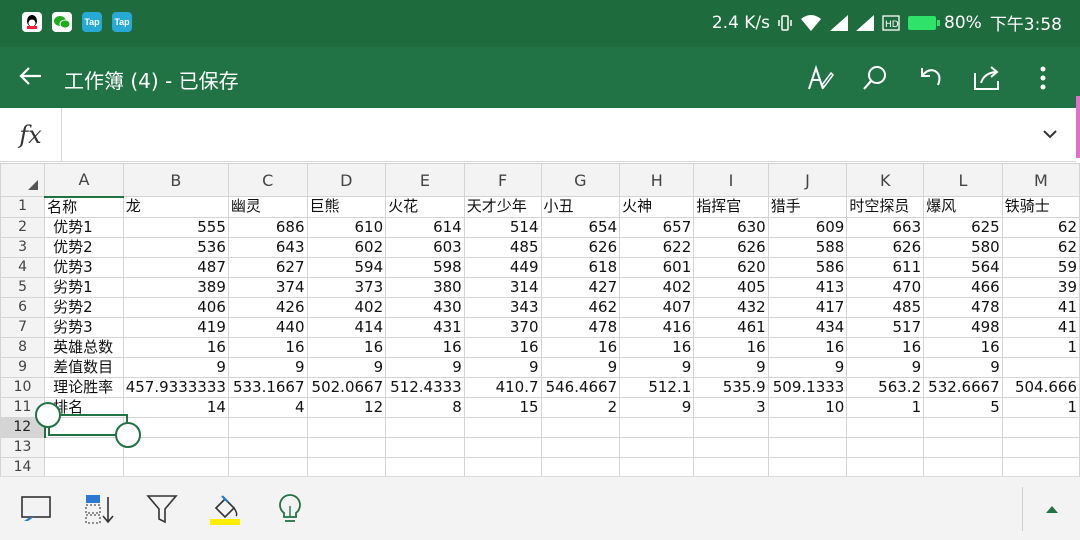 The width and height of the screenshot is (1080, 540). I want to click on cell-l8: 16, so click(963, 347).